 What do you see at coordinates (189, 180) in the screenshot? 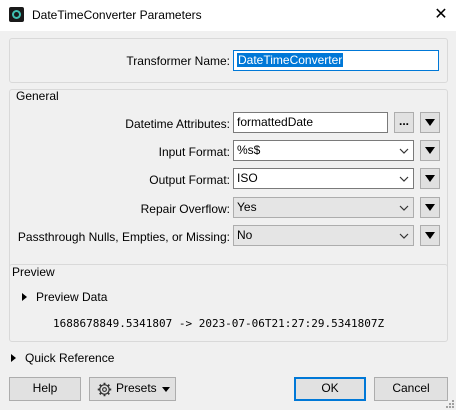
I see `output-format-label: Output Format:` at bounding box center [189, 180].